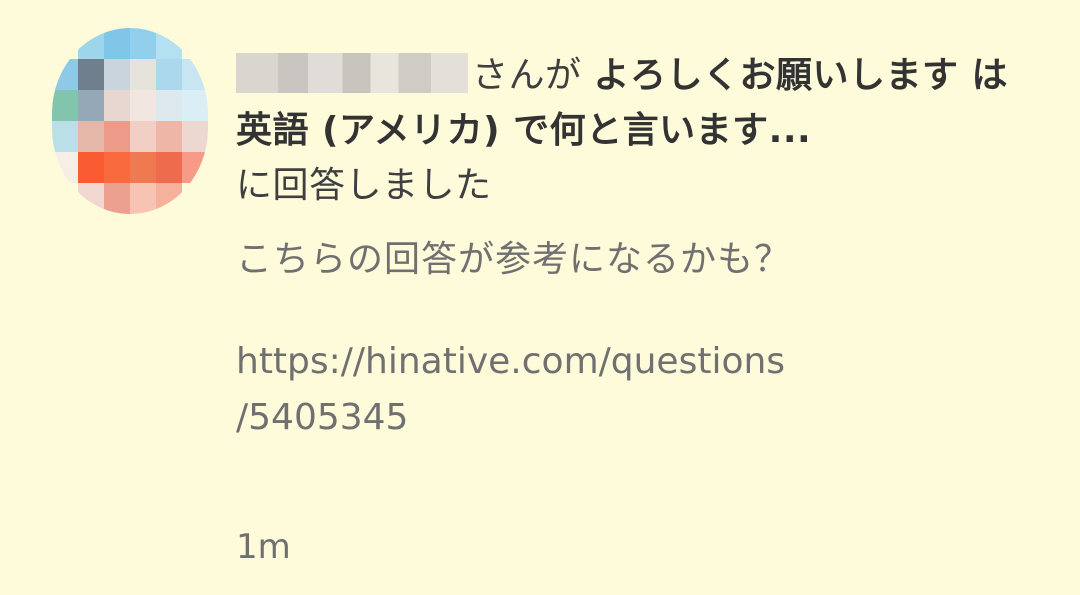 Image resolution: width=1080 pixels, height=595 pixels. What do you see at coordinates (352, 73) in the screenshot?
I see `username-redacted` at bounding box center [352, 73].